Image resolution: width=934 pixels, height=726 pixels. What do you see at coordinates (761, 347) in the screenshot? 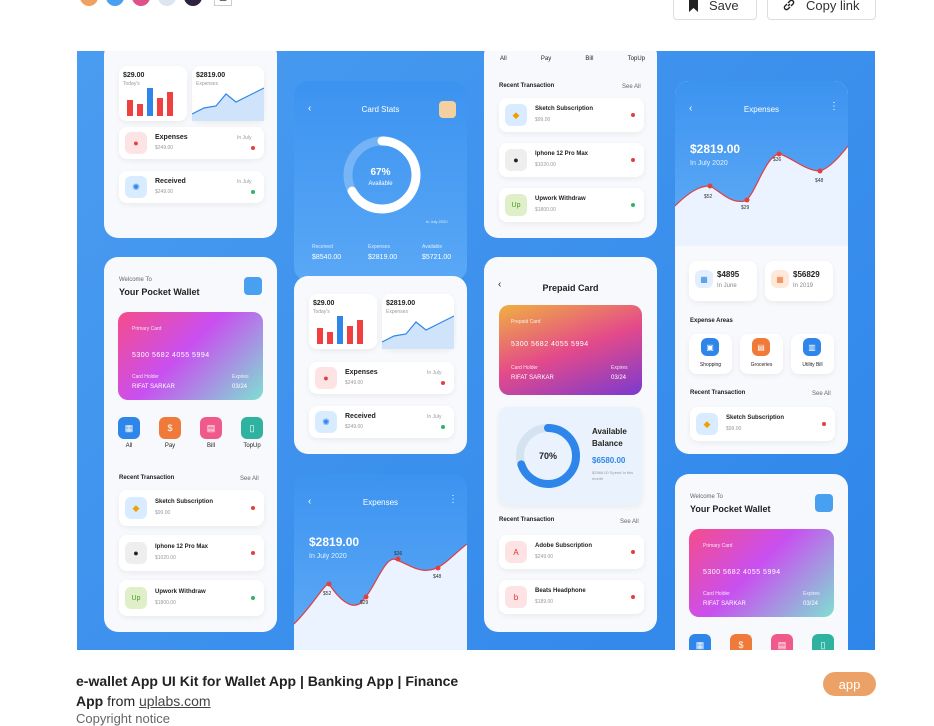
I see `groceries-icon: ▤` at bounding box center [761, 347].